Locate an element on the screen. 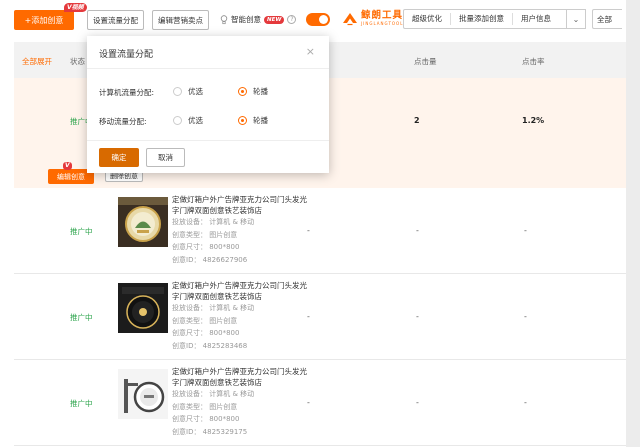 The height and width of the screenshot is (447, 640). scroll-gutter is located at coordinates (633, 223).